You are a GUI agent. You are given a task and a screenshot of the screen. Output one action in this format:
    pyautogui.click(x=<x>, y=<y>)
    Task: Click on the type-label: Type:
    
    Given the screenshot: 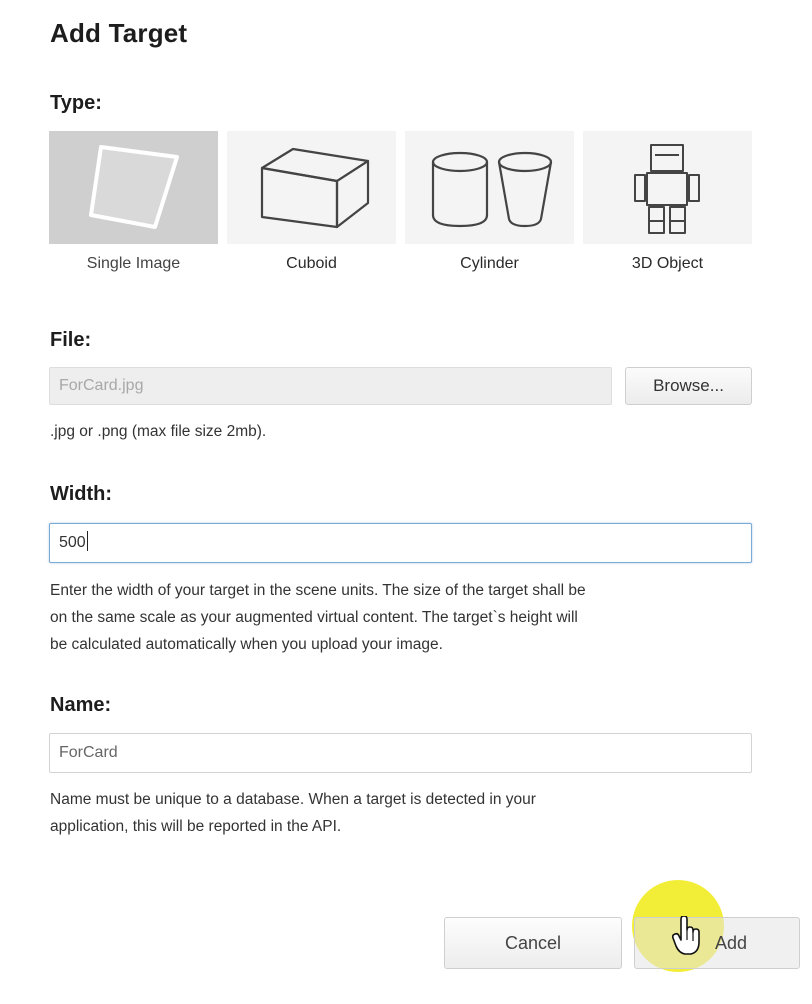 What is the action you would take?
    pyautogui.click(x=76, y=103)
    